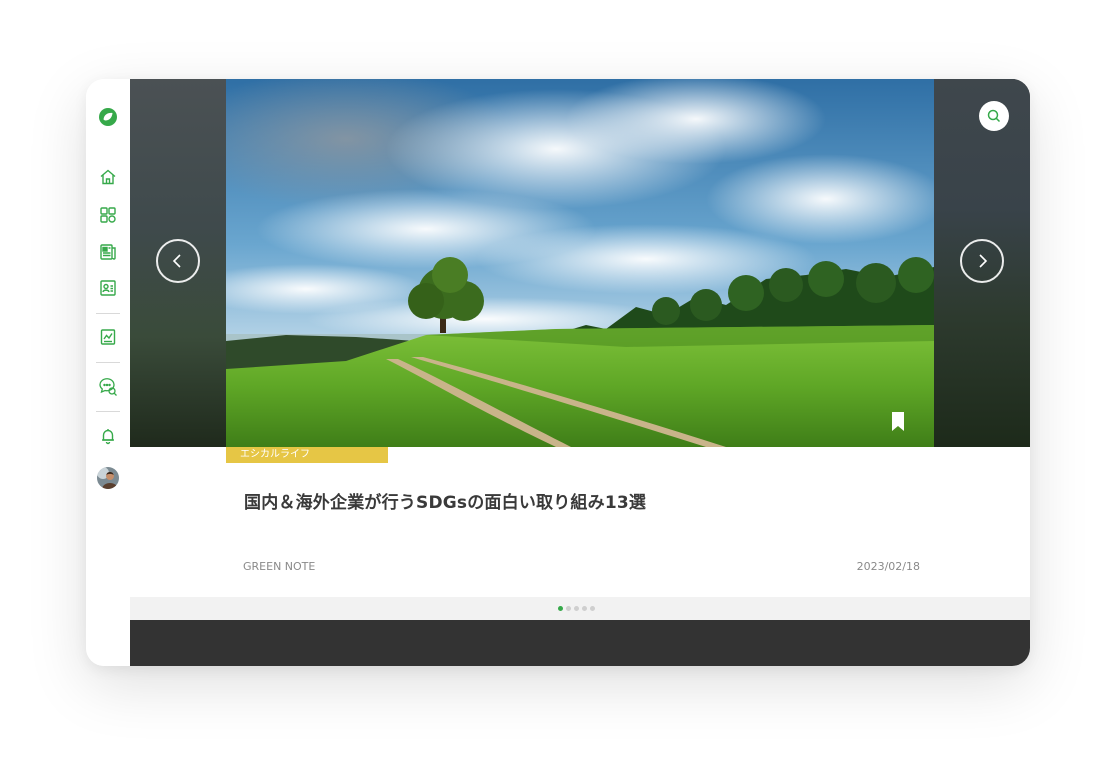 The height and width of the screenshot is (758, 1116). Describe the element at coordinates (108, 215) in the screenshot. I see `grid-icon` at that location.